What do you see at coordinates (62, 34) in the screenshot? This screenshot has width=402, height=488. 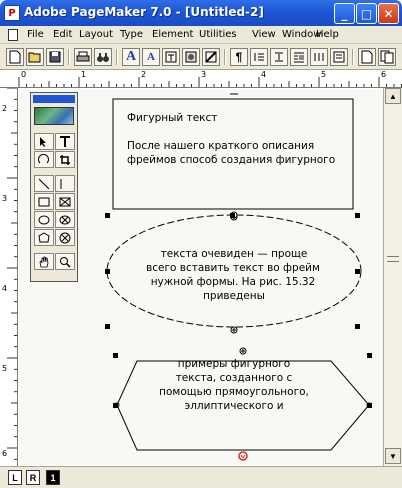 I see `menu-edit: Edit` at bounding box center [62, 34].